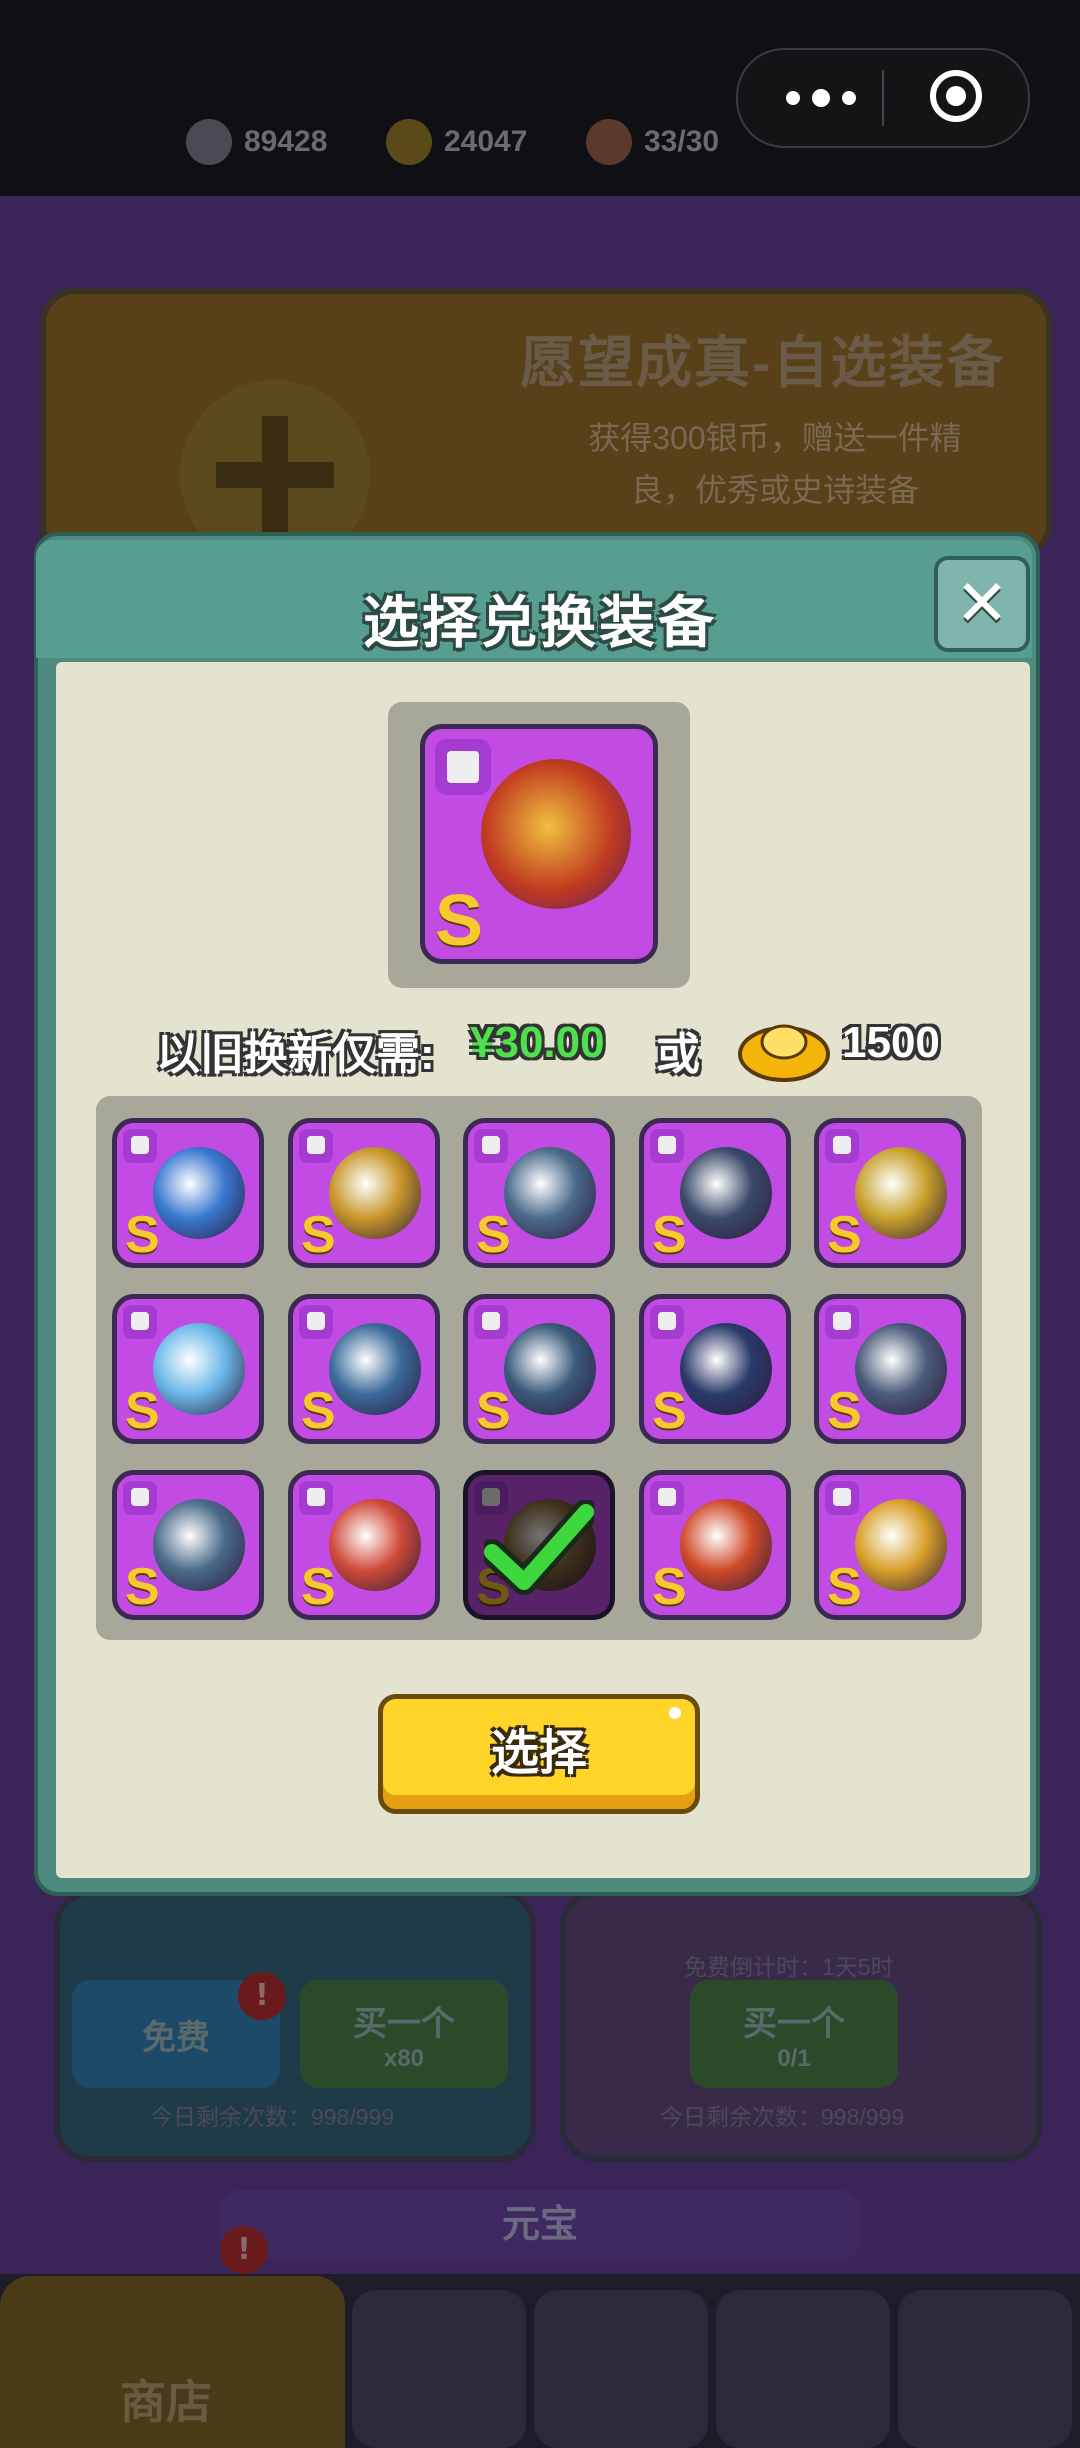  What do you see at coordinates (652, 142) in the screenshot?
I see `resource-stamina: 33/30` at bounding box center [652, 142].